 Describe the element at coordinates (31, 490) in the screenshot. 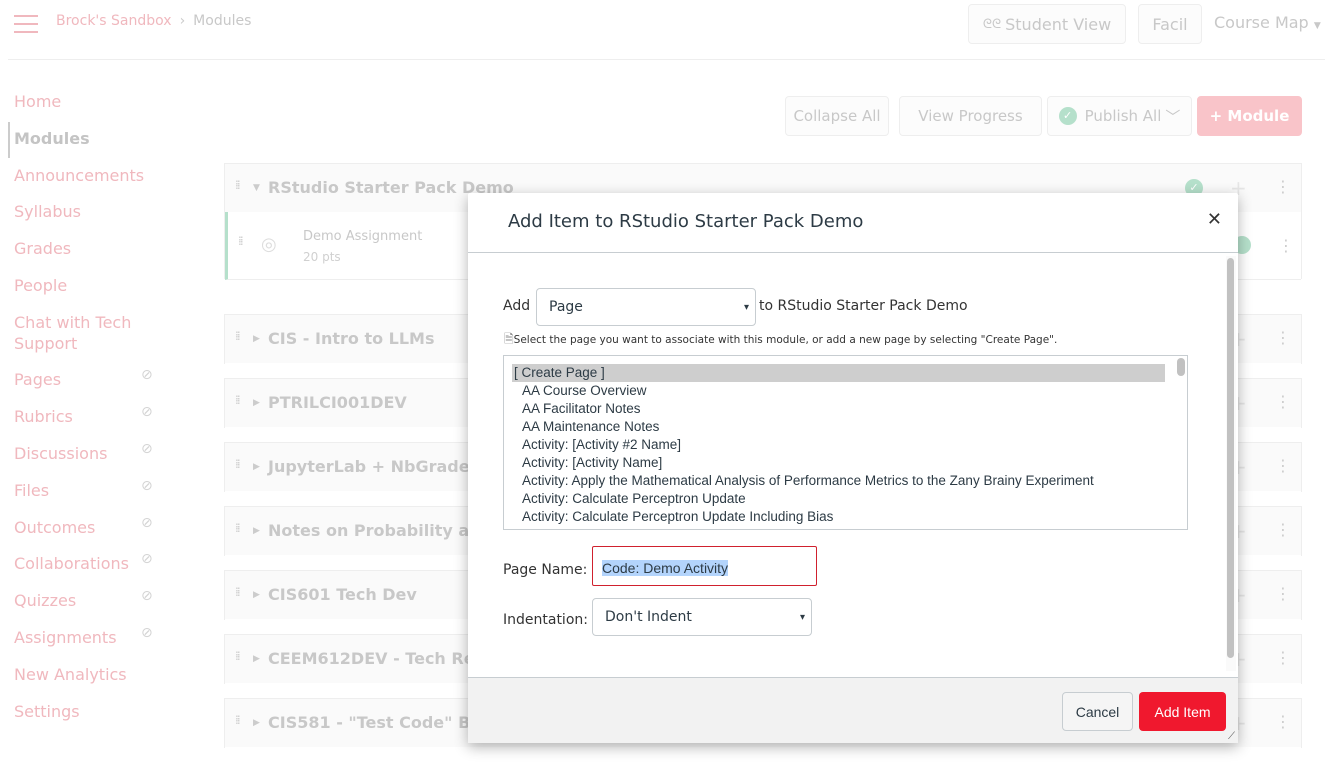

I see `sidebar-item-files: Files` at that location.